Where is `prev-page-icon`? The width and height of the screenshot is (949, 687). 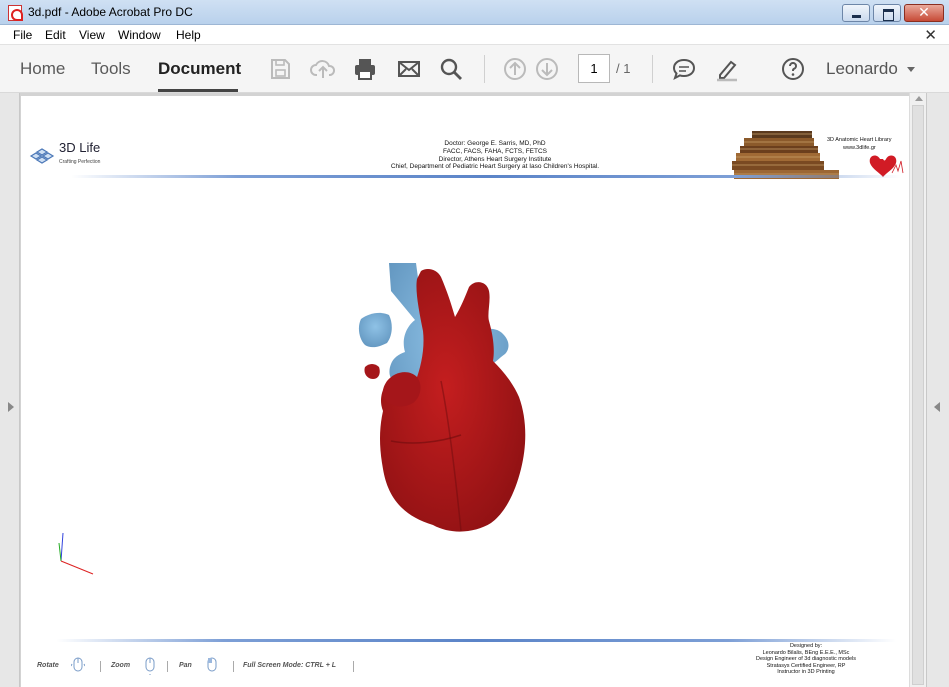
prev-page-icon is located at coordinates (515, 69).